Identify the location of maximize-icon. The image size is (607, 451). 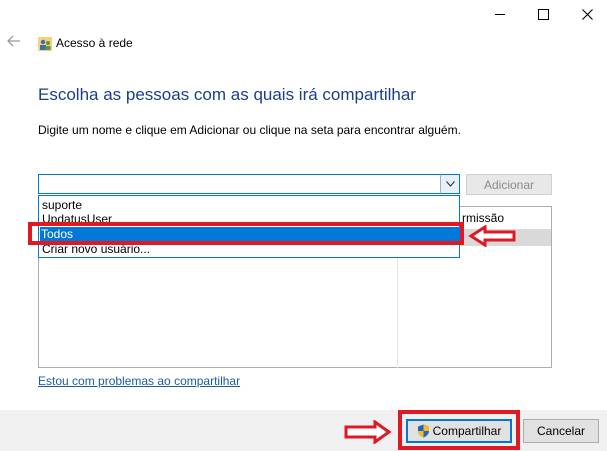
(543, 14).